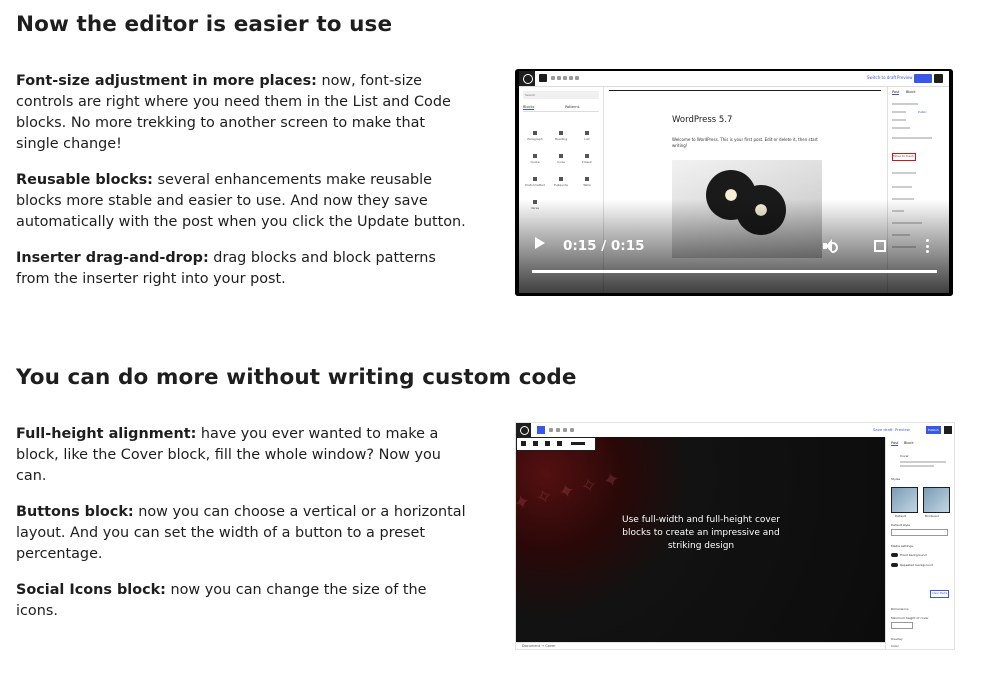 This screenshot has height=675, width=995. What do you see at coordinates (923, 78) in the screenshot?
I see `update-button` at bounding box center [923, 78].